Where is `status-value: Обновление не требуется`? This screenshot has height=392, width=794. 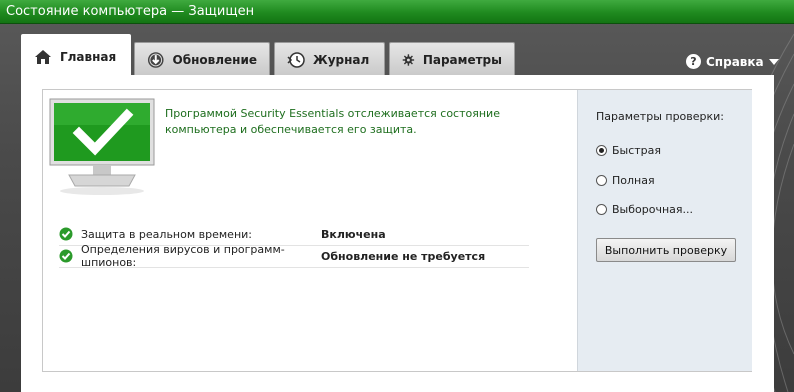
status-value: Обновление не требуется is located at coordinates (403, 256).